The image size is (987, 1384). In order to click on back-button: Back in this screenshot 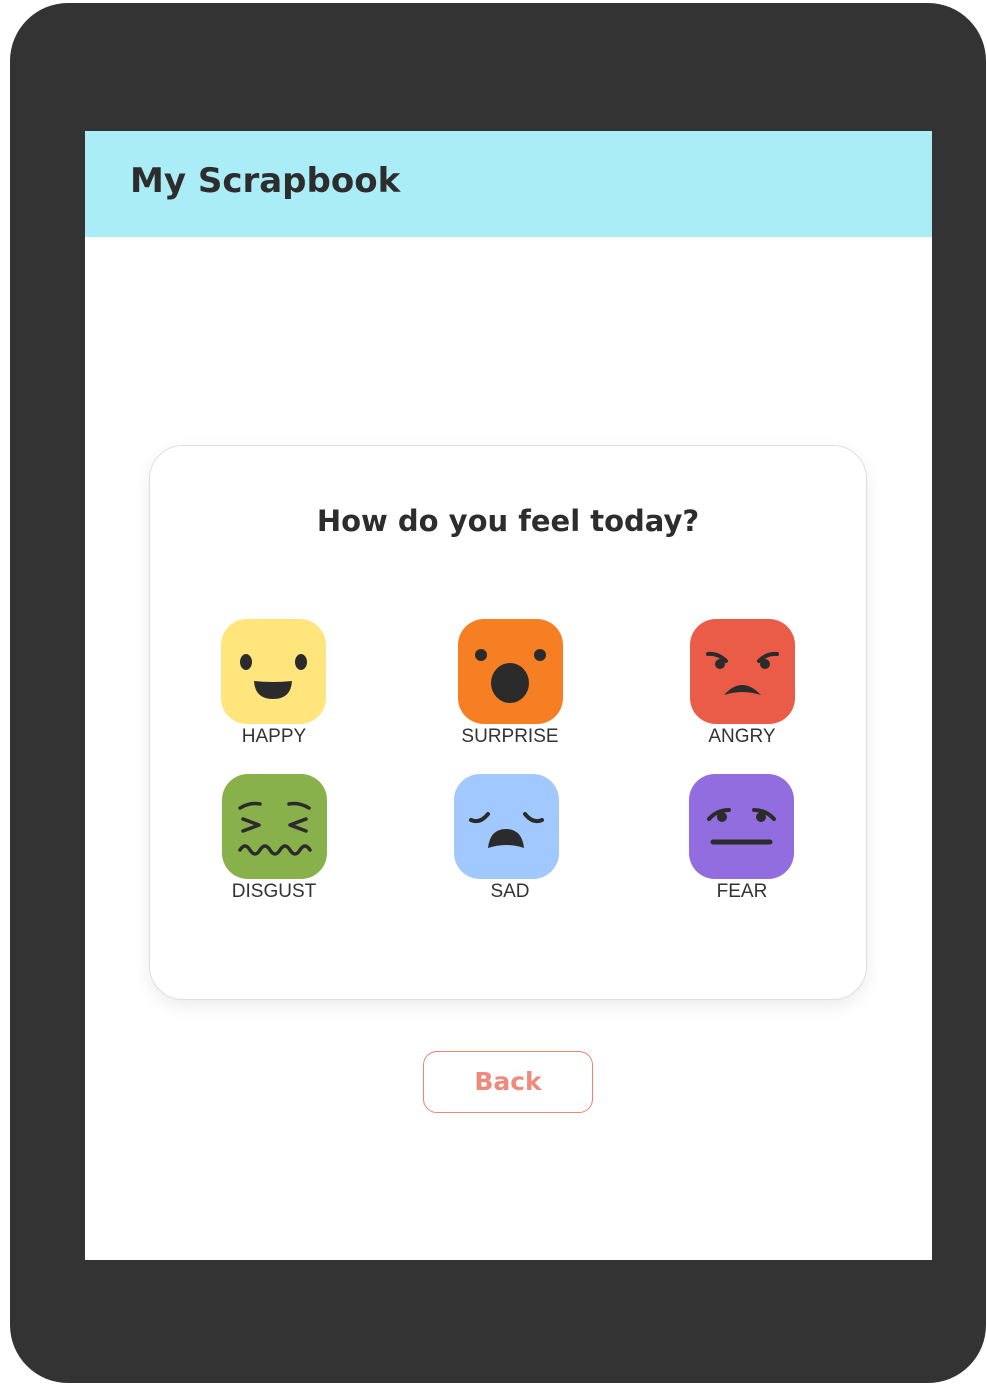, I will do `click(508, 1082)`.